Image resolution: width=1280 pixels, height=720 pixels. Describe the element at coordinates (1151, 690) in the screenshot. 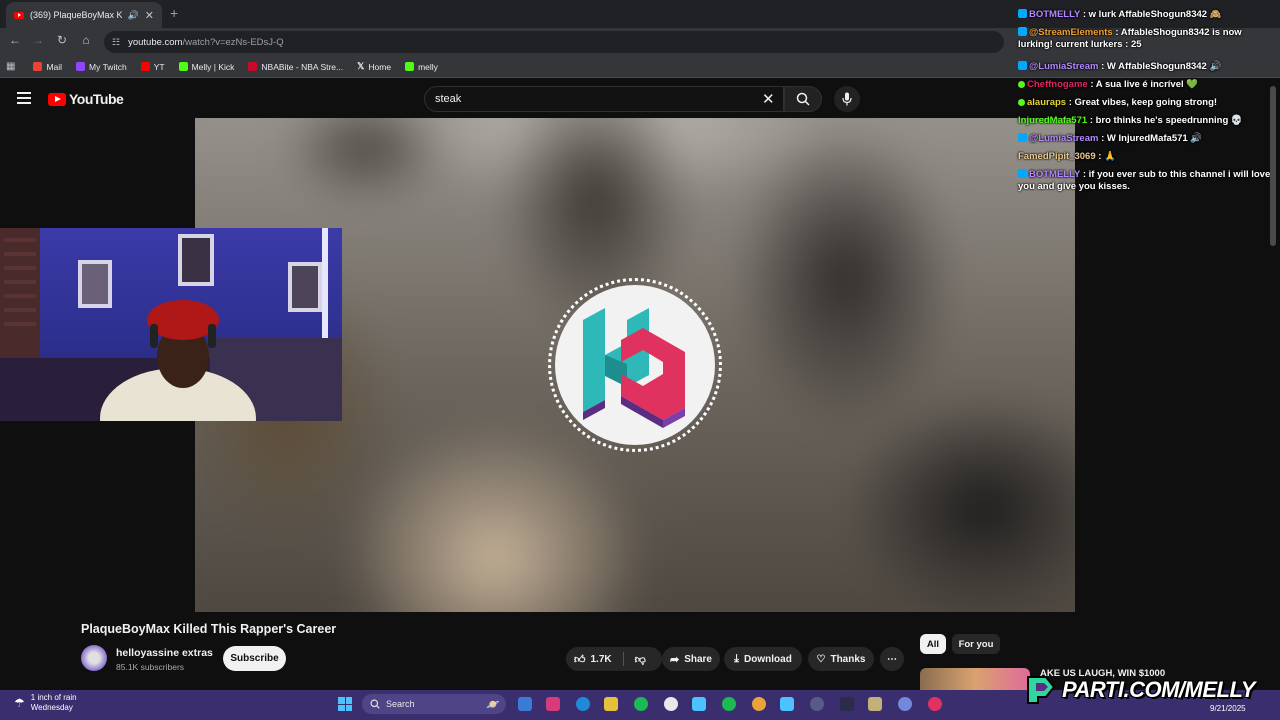

I see `parti-banner: PARTI.COM/MELLY` at that location.